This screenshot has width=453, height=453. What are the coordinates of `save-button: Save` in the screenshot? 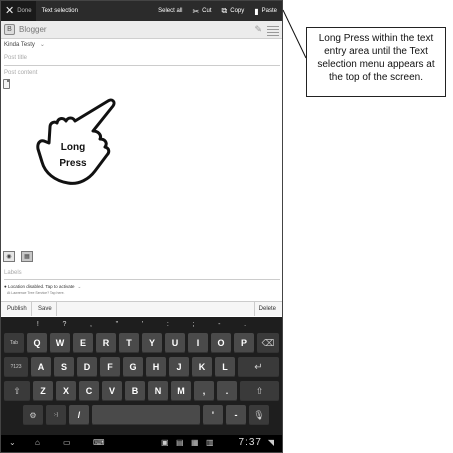 It's located at (45, 309).